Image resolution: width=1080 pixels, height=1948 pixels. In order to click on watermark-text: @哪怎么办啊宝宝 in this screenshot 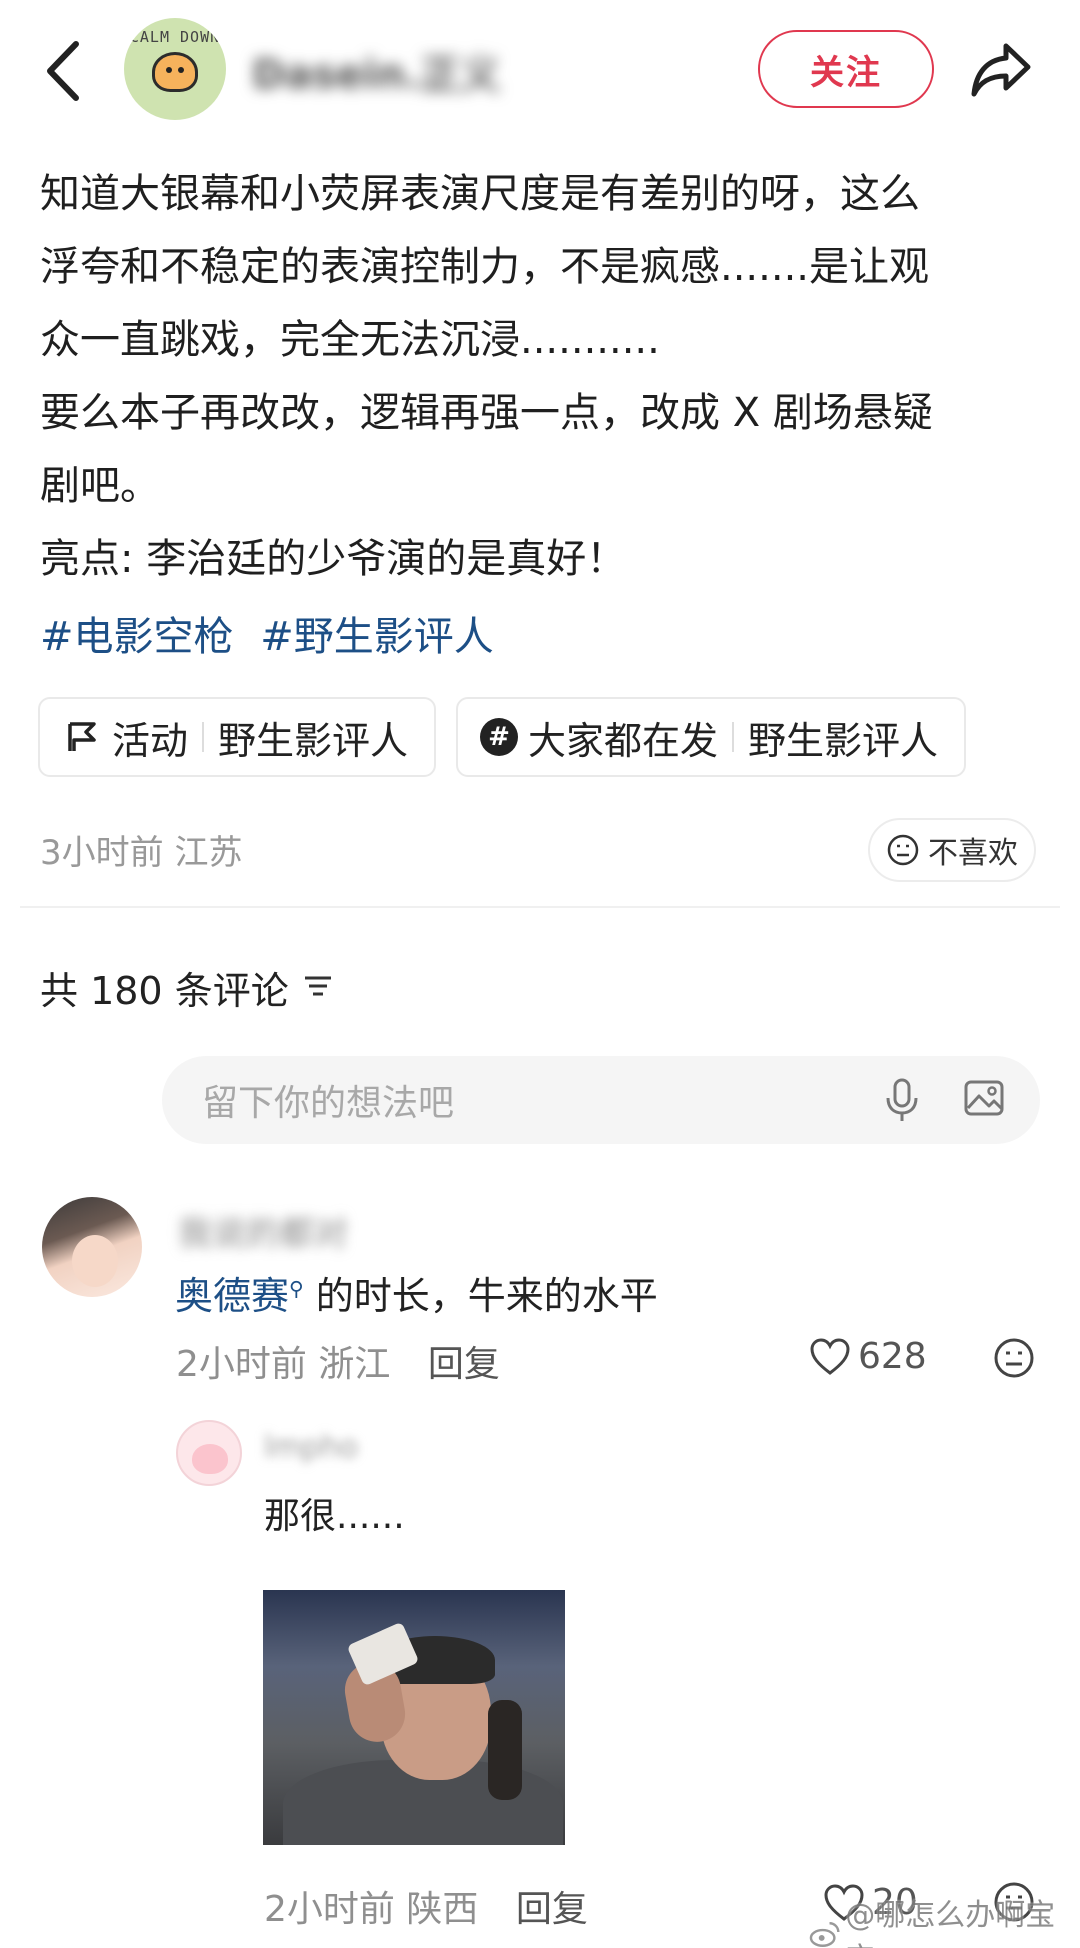, I will do `click(950, 1923)`.